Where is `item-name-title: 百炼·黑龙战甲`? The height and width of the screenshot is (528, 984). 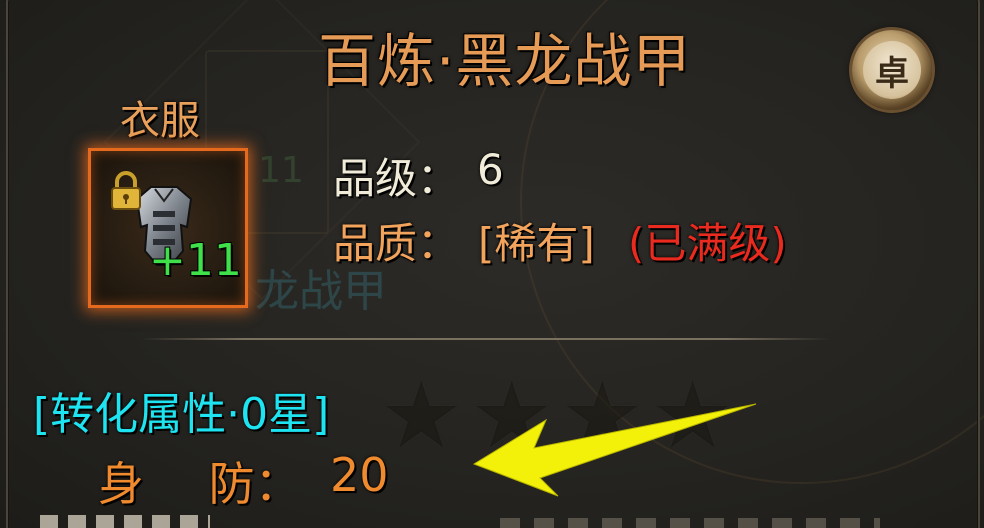 item-name-title: 百炼·黑龙战甲 is located at coordinates (505, 61).